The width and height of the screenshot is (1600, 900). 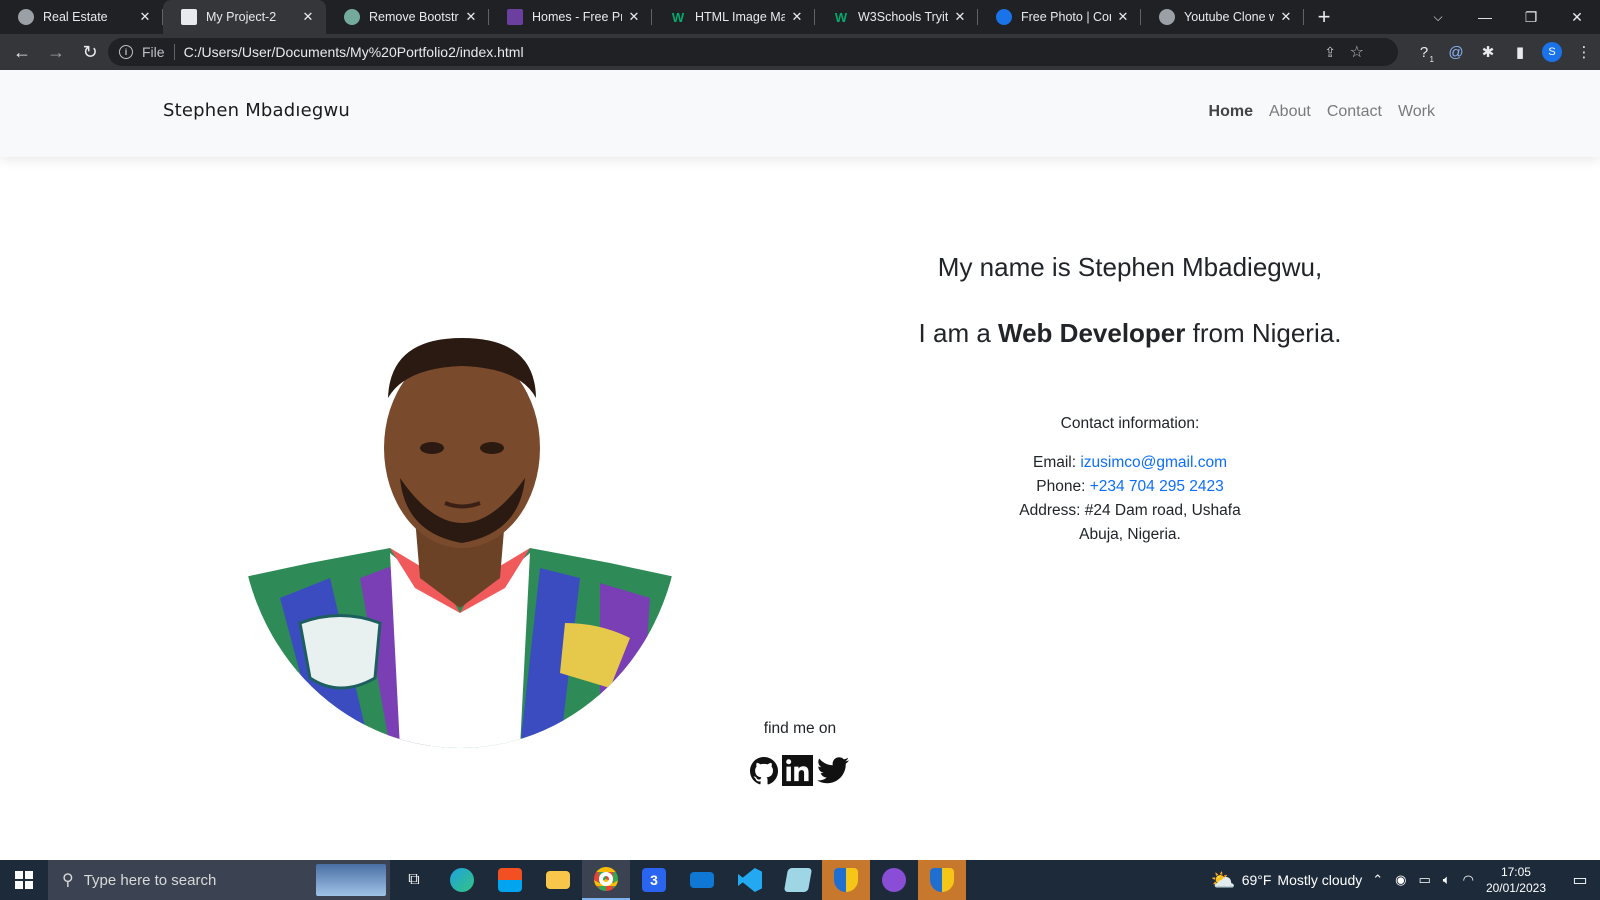 What do you see at coordinates (126, 52) in the screenshot?
I see `info-icon: i` at bounding box center [126, 52].